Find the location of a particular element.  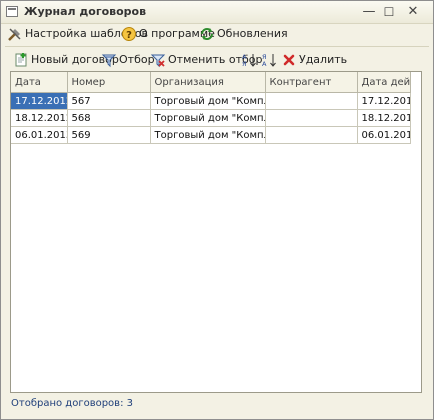

journal-toolbar: Новый договор Отбор Отменить отбор АЯ ЯА is located at coordinates (217, 60).